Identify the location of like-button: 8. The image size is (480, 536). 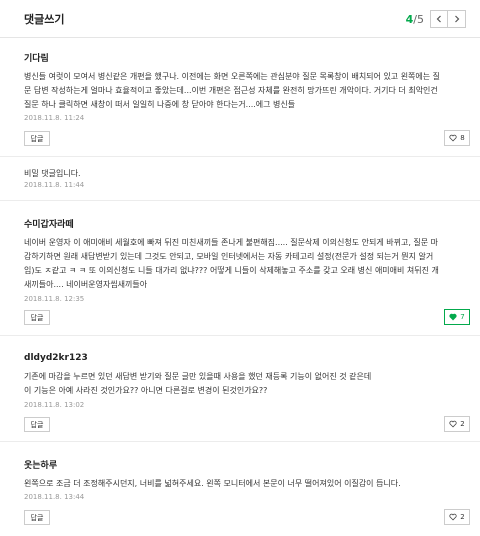
(457, 138).